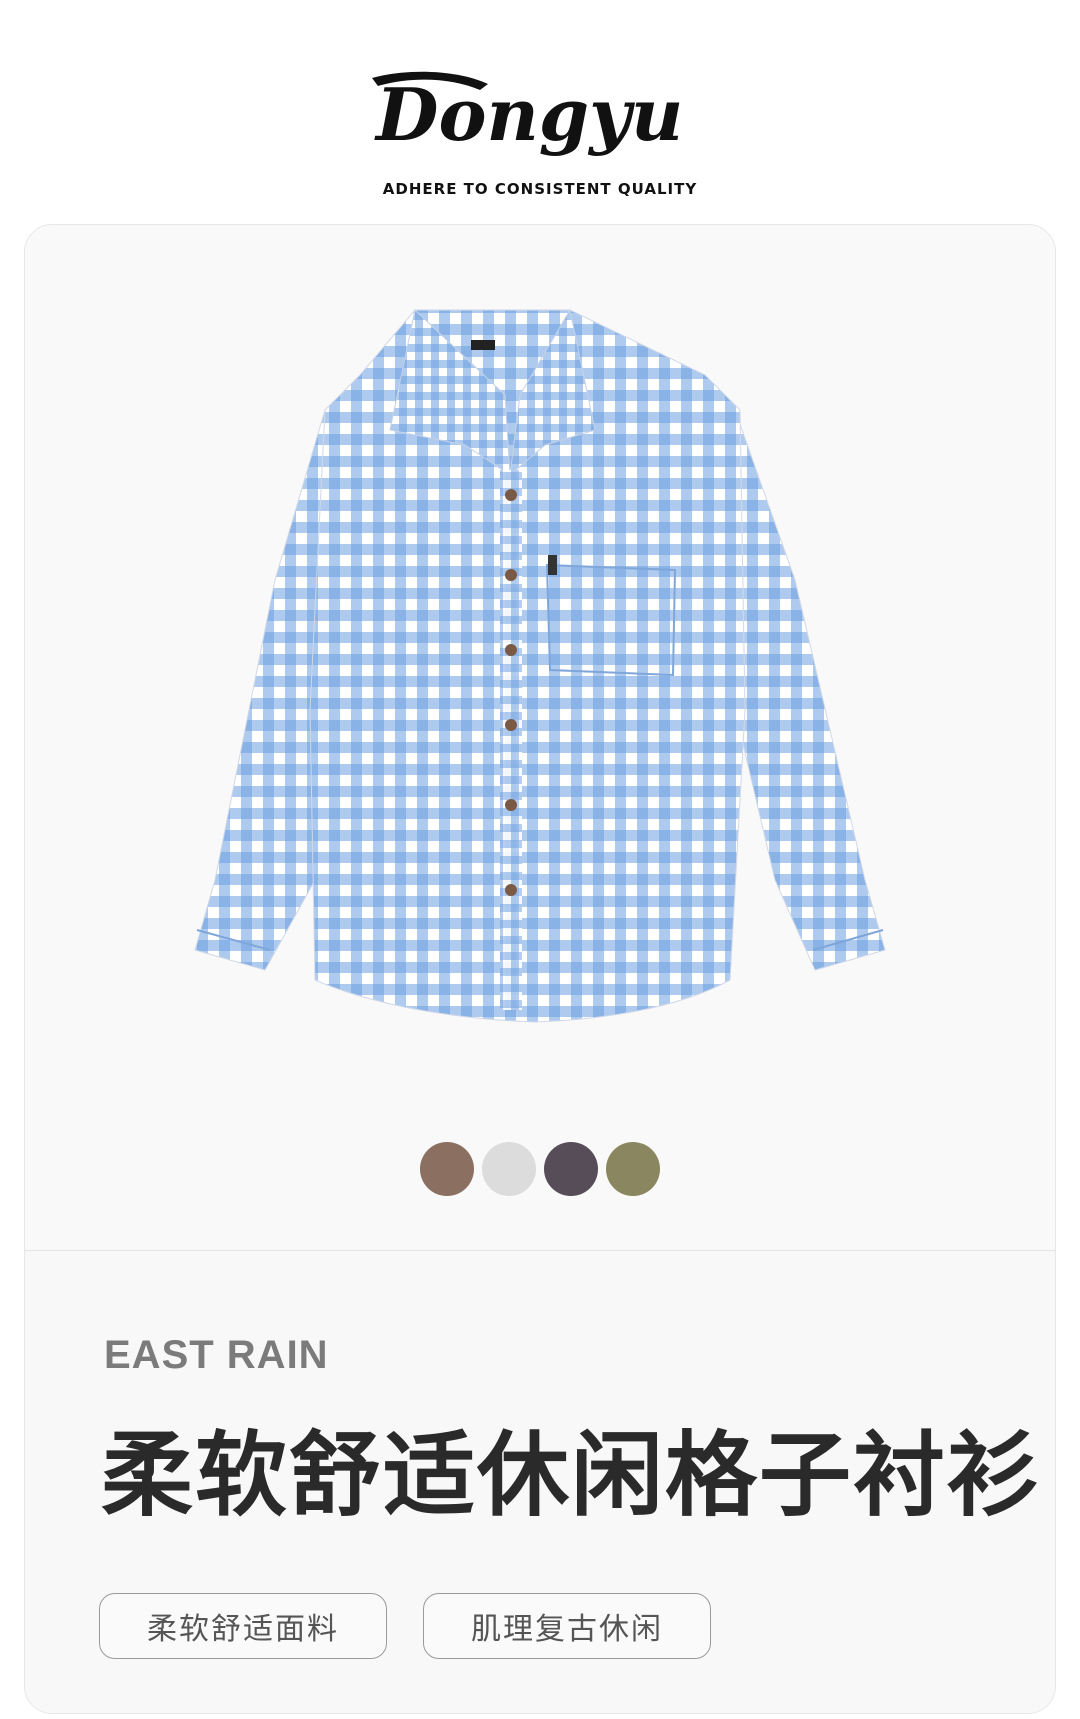  I want to click on brand-tagline: ADHERE TO CONSISTENT QUALITY, so click(540, 189).